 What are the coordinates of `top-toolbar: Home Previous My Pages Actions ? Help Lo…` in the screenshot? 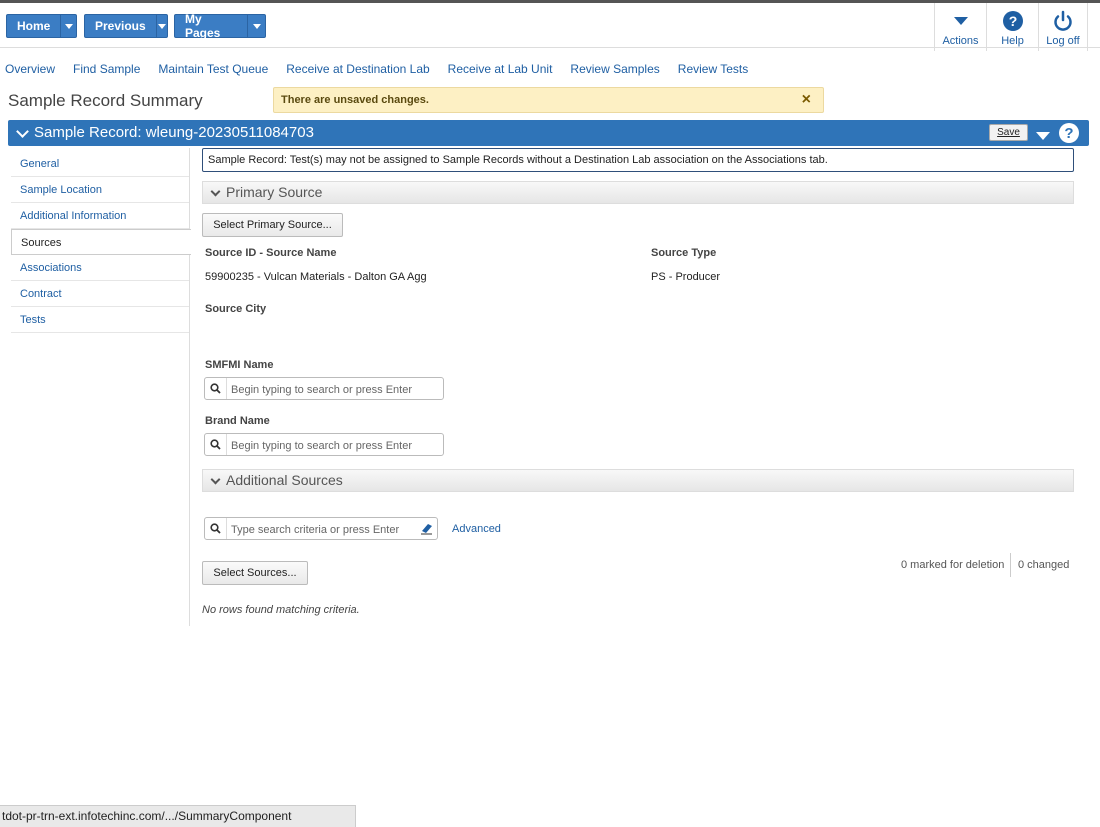 It's located at (550, 25).